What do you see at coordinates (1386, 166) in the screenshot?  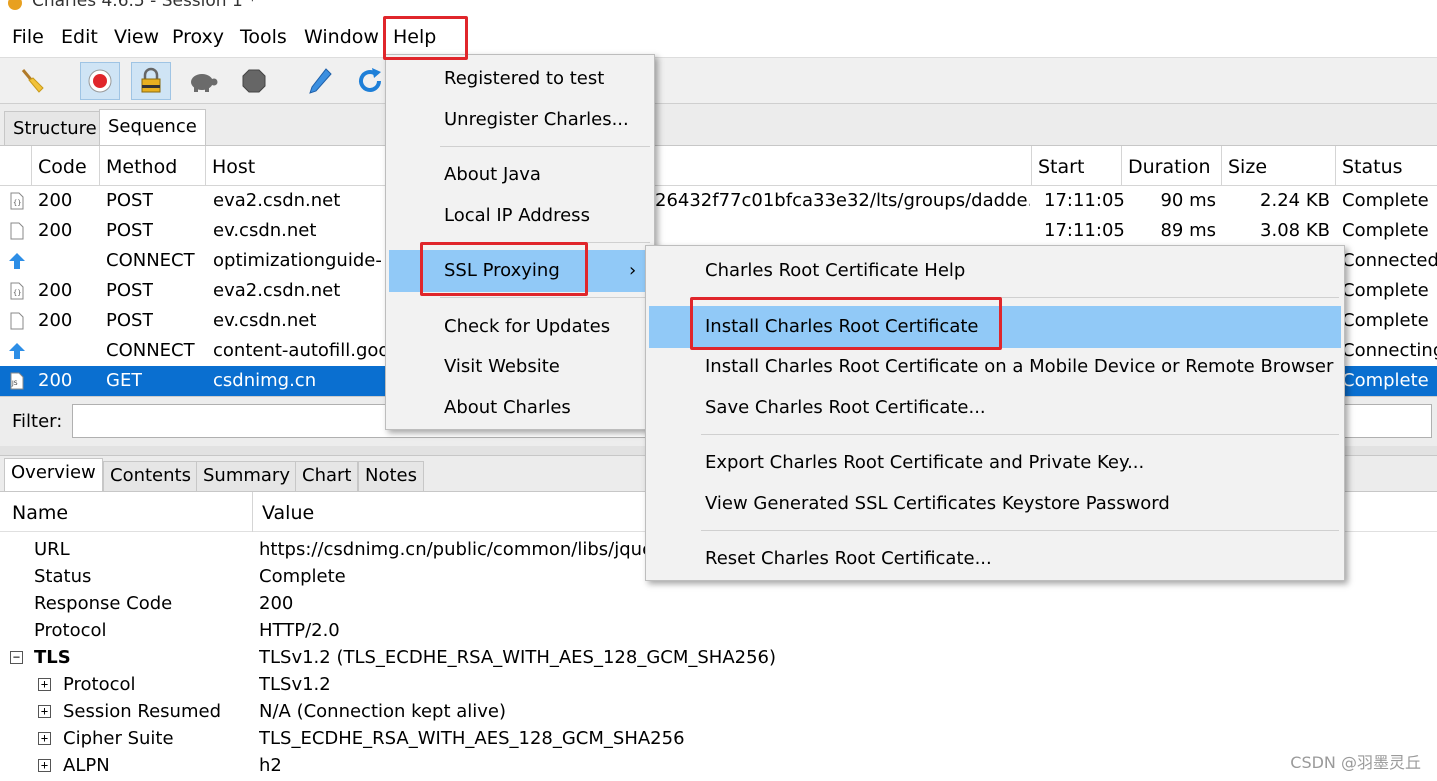 I see `column-header-status: Status` at bounding box center [1386, 166].